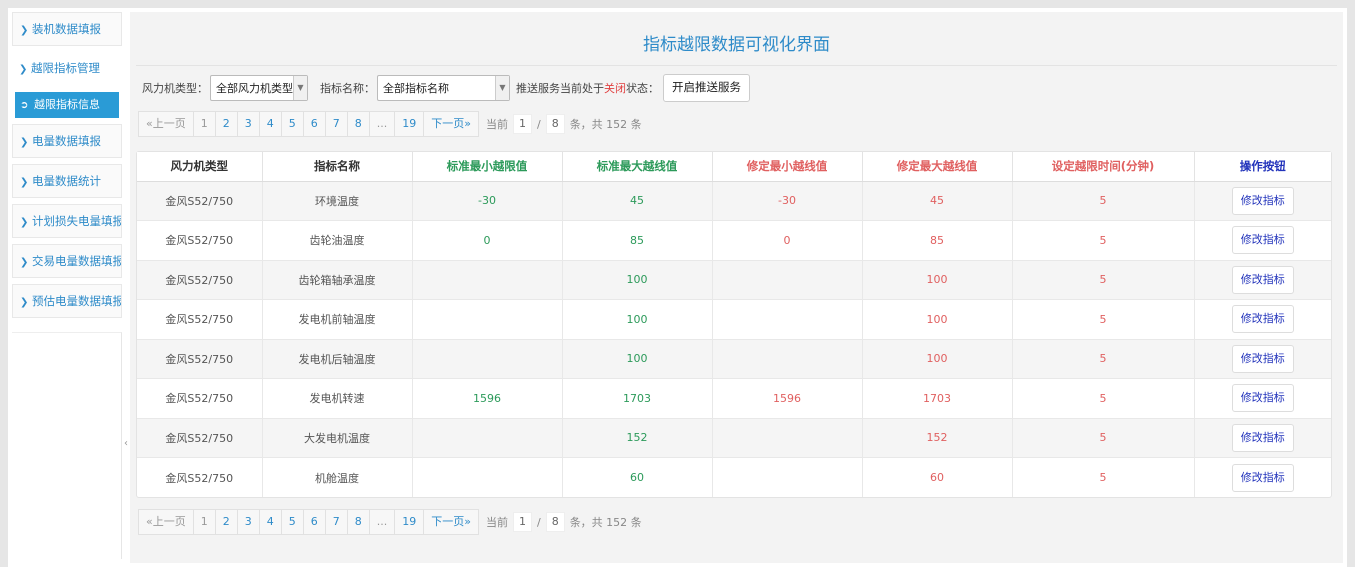  I want to click on page-title: 指标越限数据可视化界面, so click(736, 39).